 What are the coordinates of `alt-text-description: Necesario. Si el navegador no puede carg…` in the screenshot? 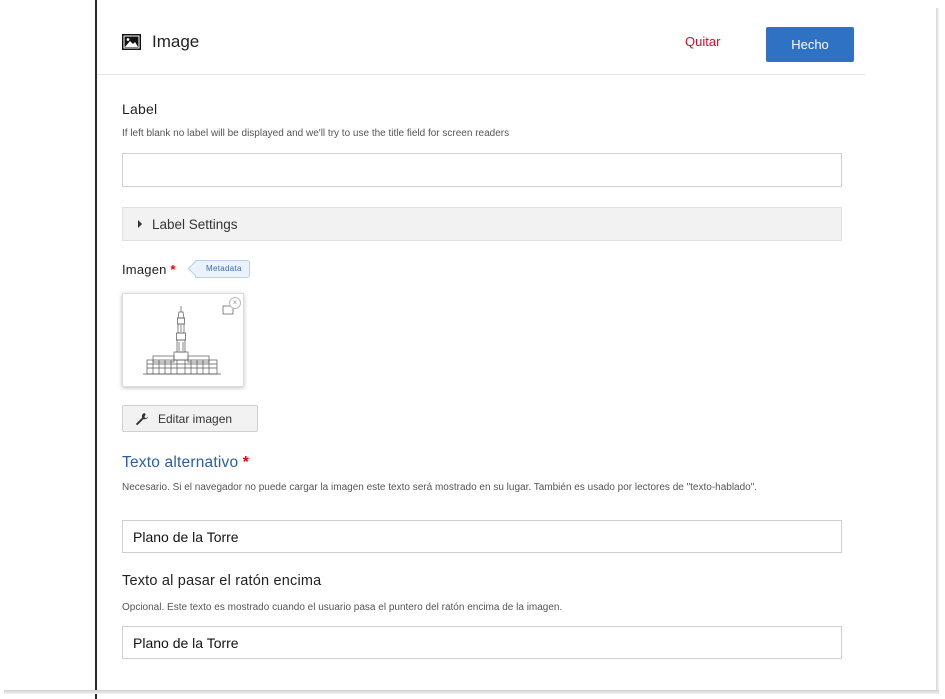 It's located at (440, 487).